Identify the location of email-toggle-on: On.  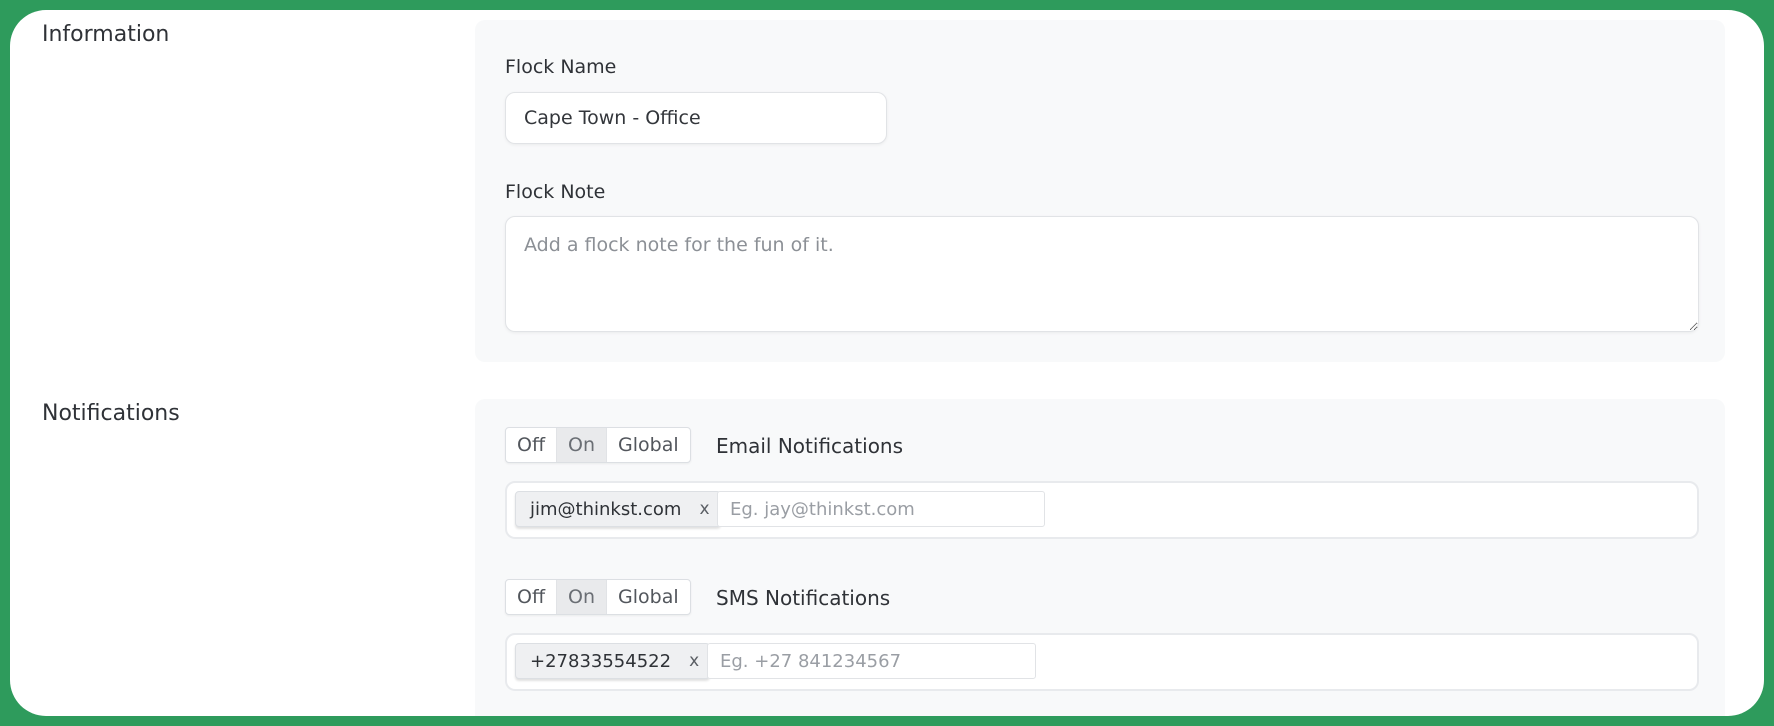
(582, 445).